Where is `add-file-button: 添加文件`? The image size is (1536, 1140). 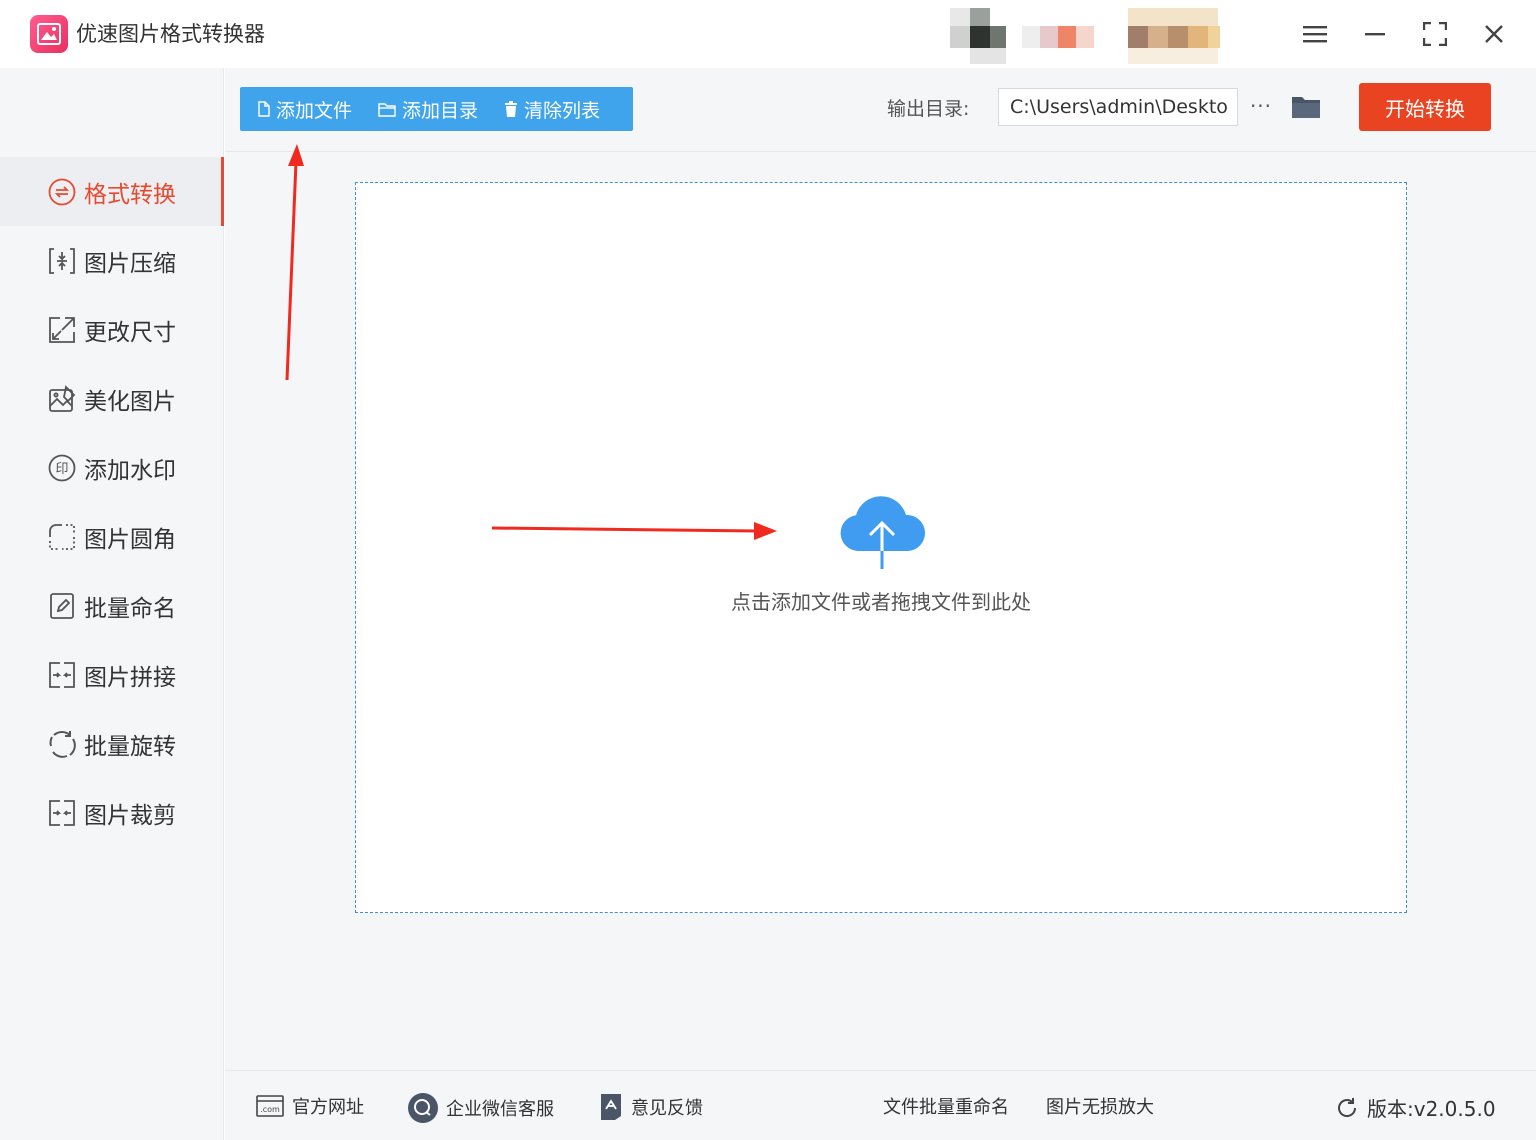 add-file-button: 添加文件 is located at coordinates (305, 109).